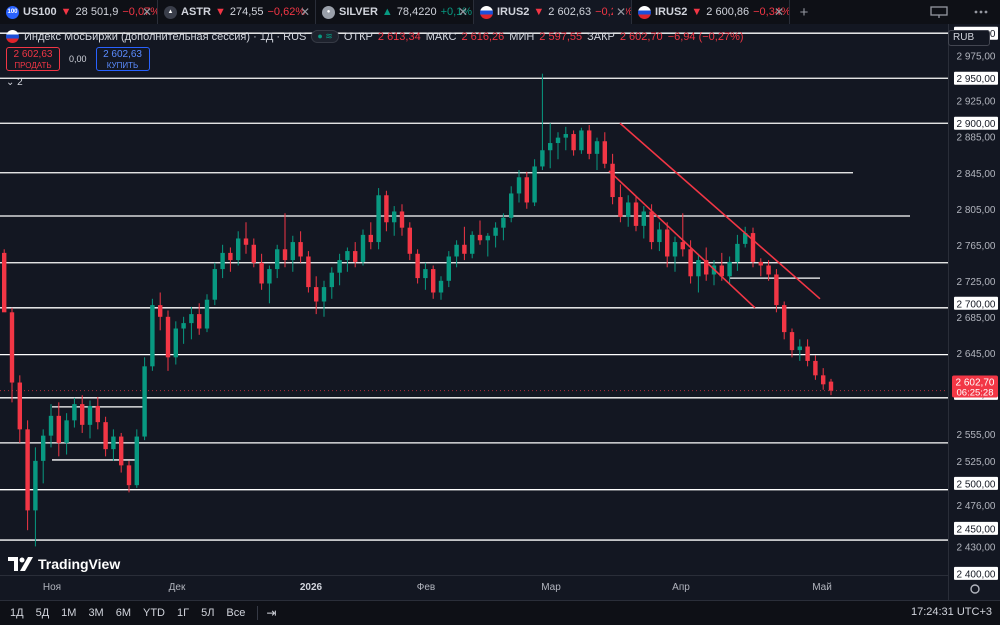  Describe the element at coordinates (804, 12) in the screenshot. I see `new-tab-button: +` at that location.